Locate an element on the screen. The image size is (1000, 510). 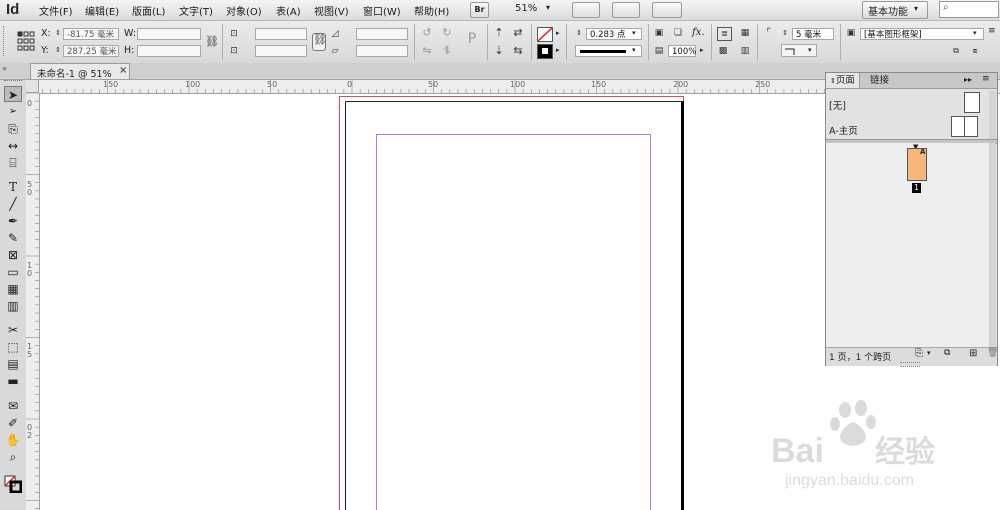
flip-vertical-icon: ⥮ is located at coordinates (447, 51).